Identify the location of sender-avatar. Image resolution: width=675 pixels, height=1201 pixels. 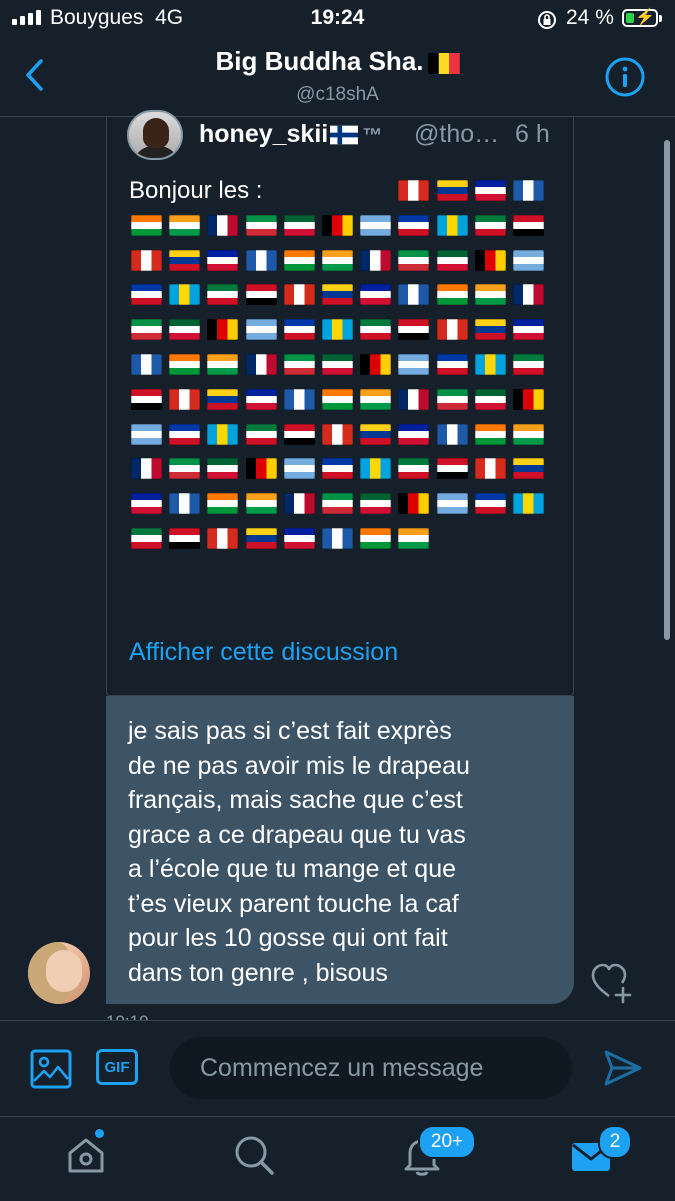
(59, 973).